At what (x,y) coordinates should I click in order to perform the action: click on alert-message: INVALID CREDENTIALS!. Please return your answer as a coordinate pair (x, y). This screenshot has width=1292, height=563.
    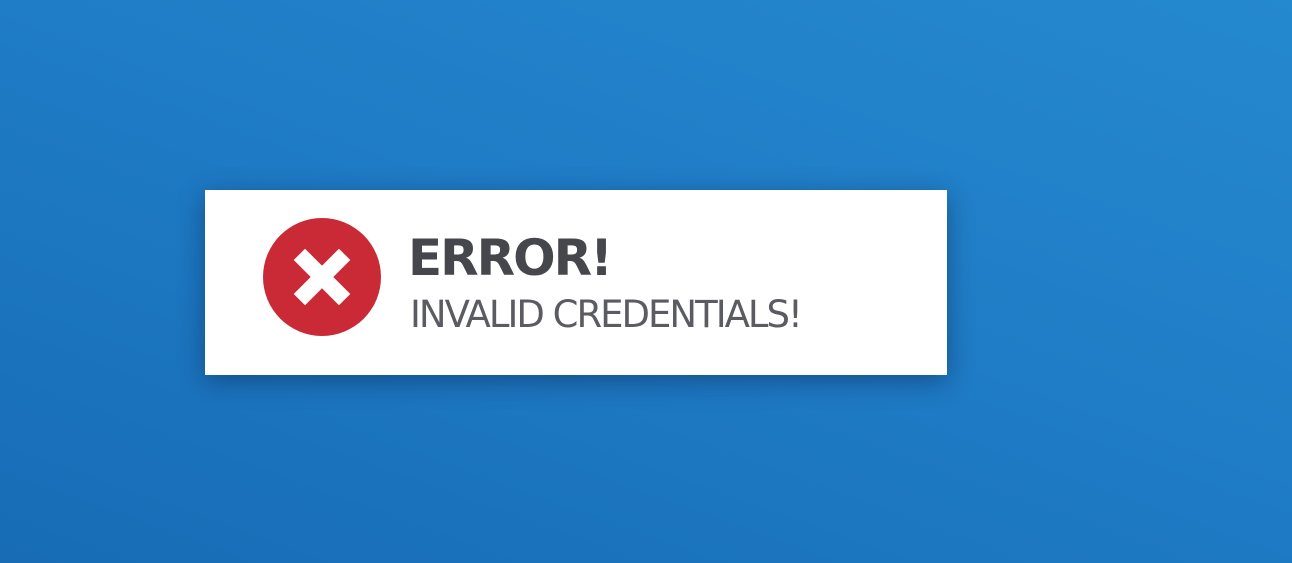
    Looking at the image, I should click on (606, 314).